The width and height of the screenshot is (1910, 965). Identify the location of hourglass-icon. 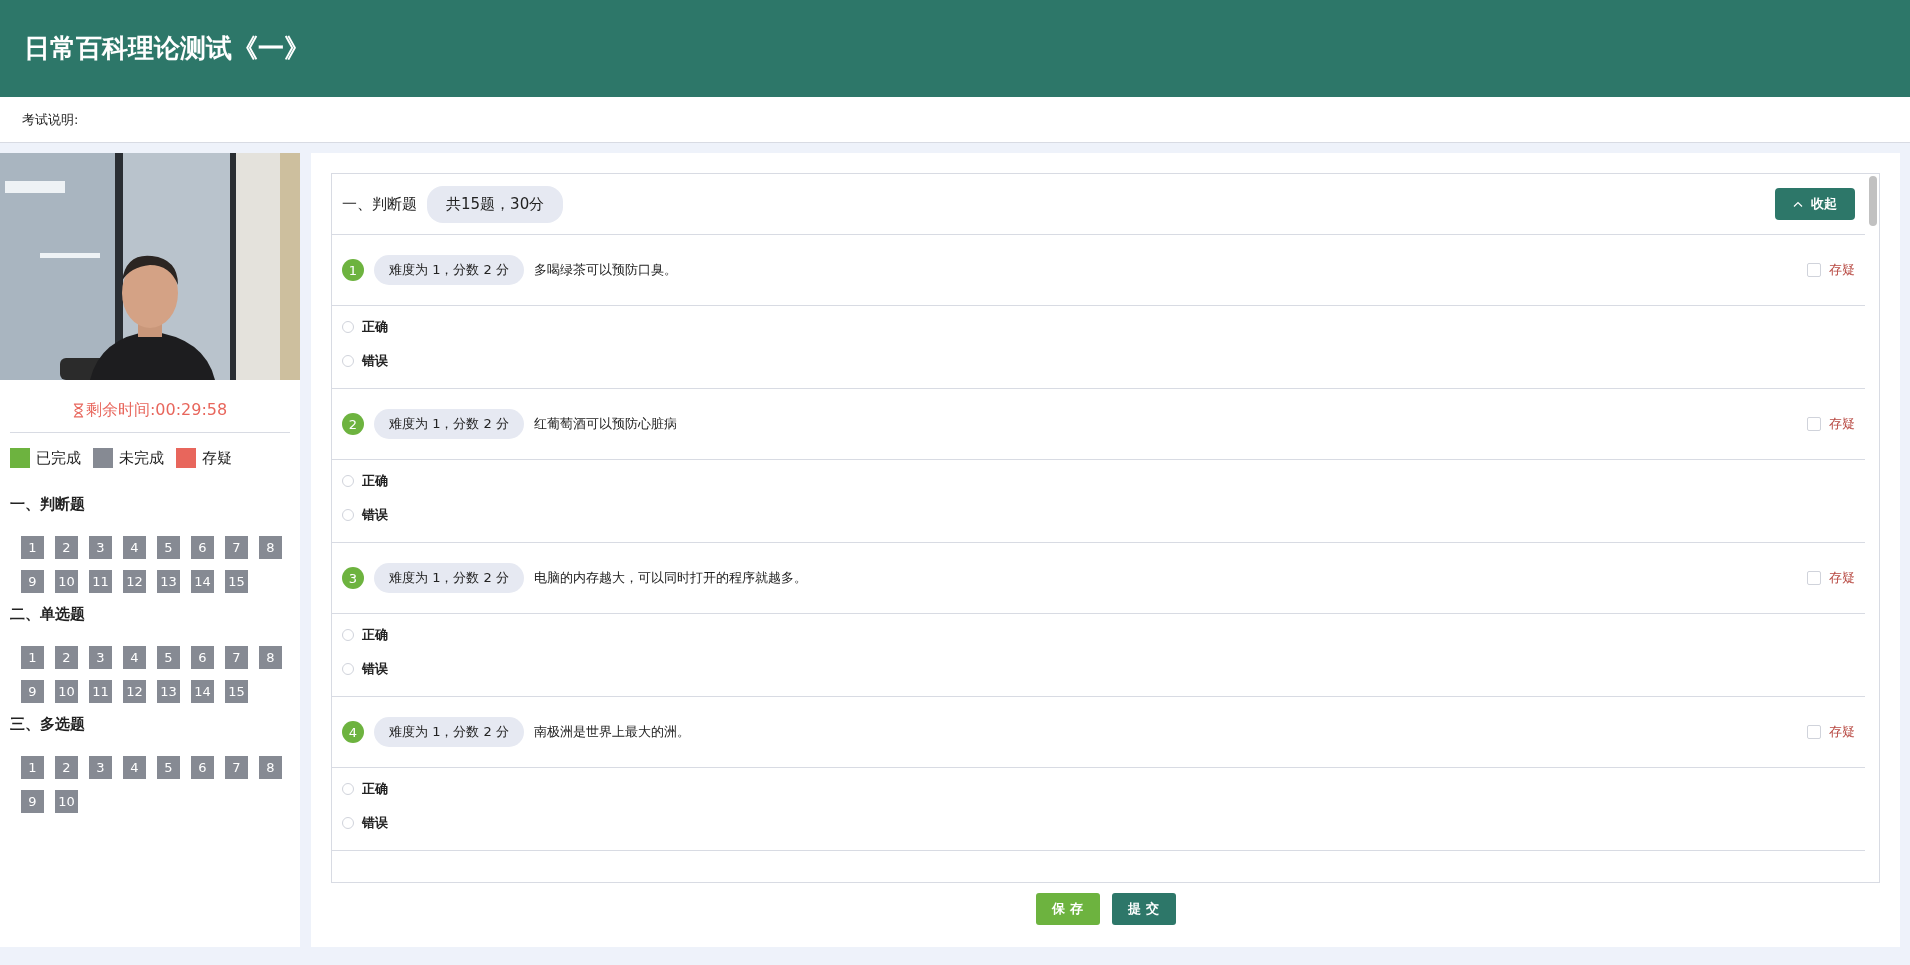
(78, 410).